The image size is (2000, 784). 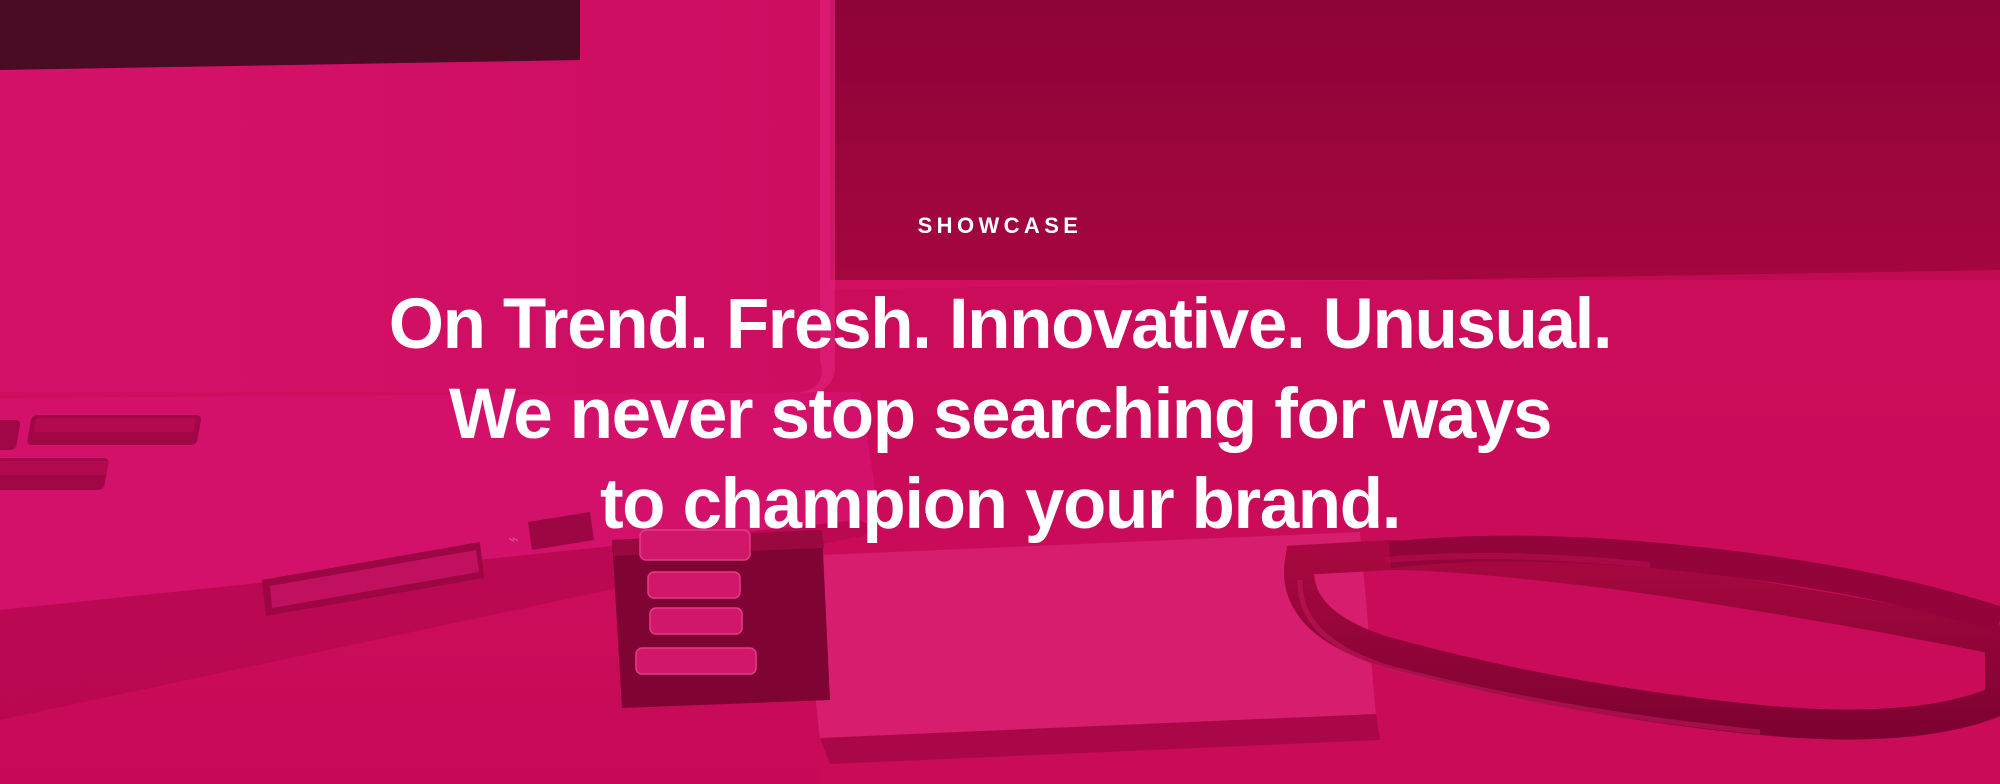 I want to click on headline-line-3: to champion your brand., so click(x=1000, y=504).